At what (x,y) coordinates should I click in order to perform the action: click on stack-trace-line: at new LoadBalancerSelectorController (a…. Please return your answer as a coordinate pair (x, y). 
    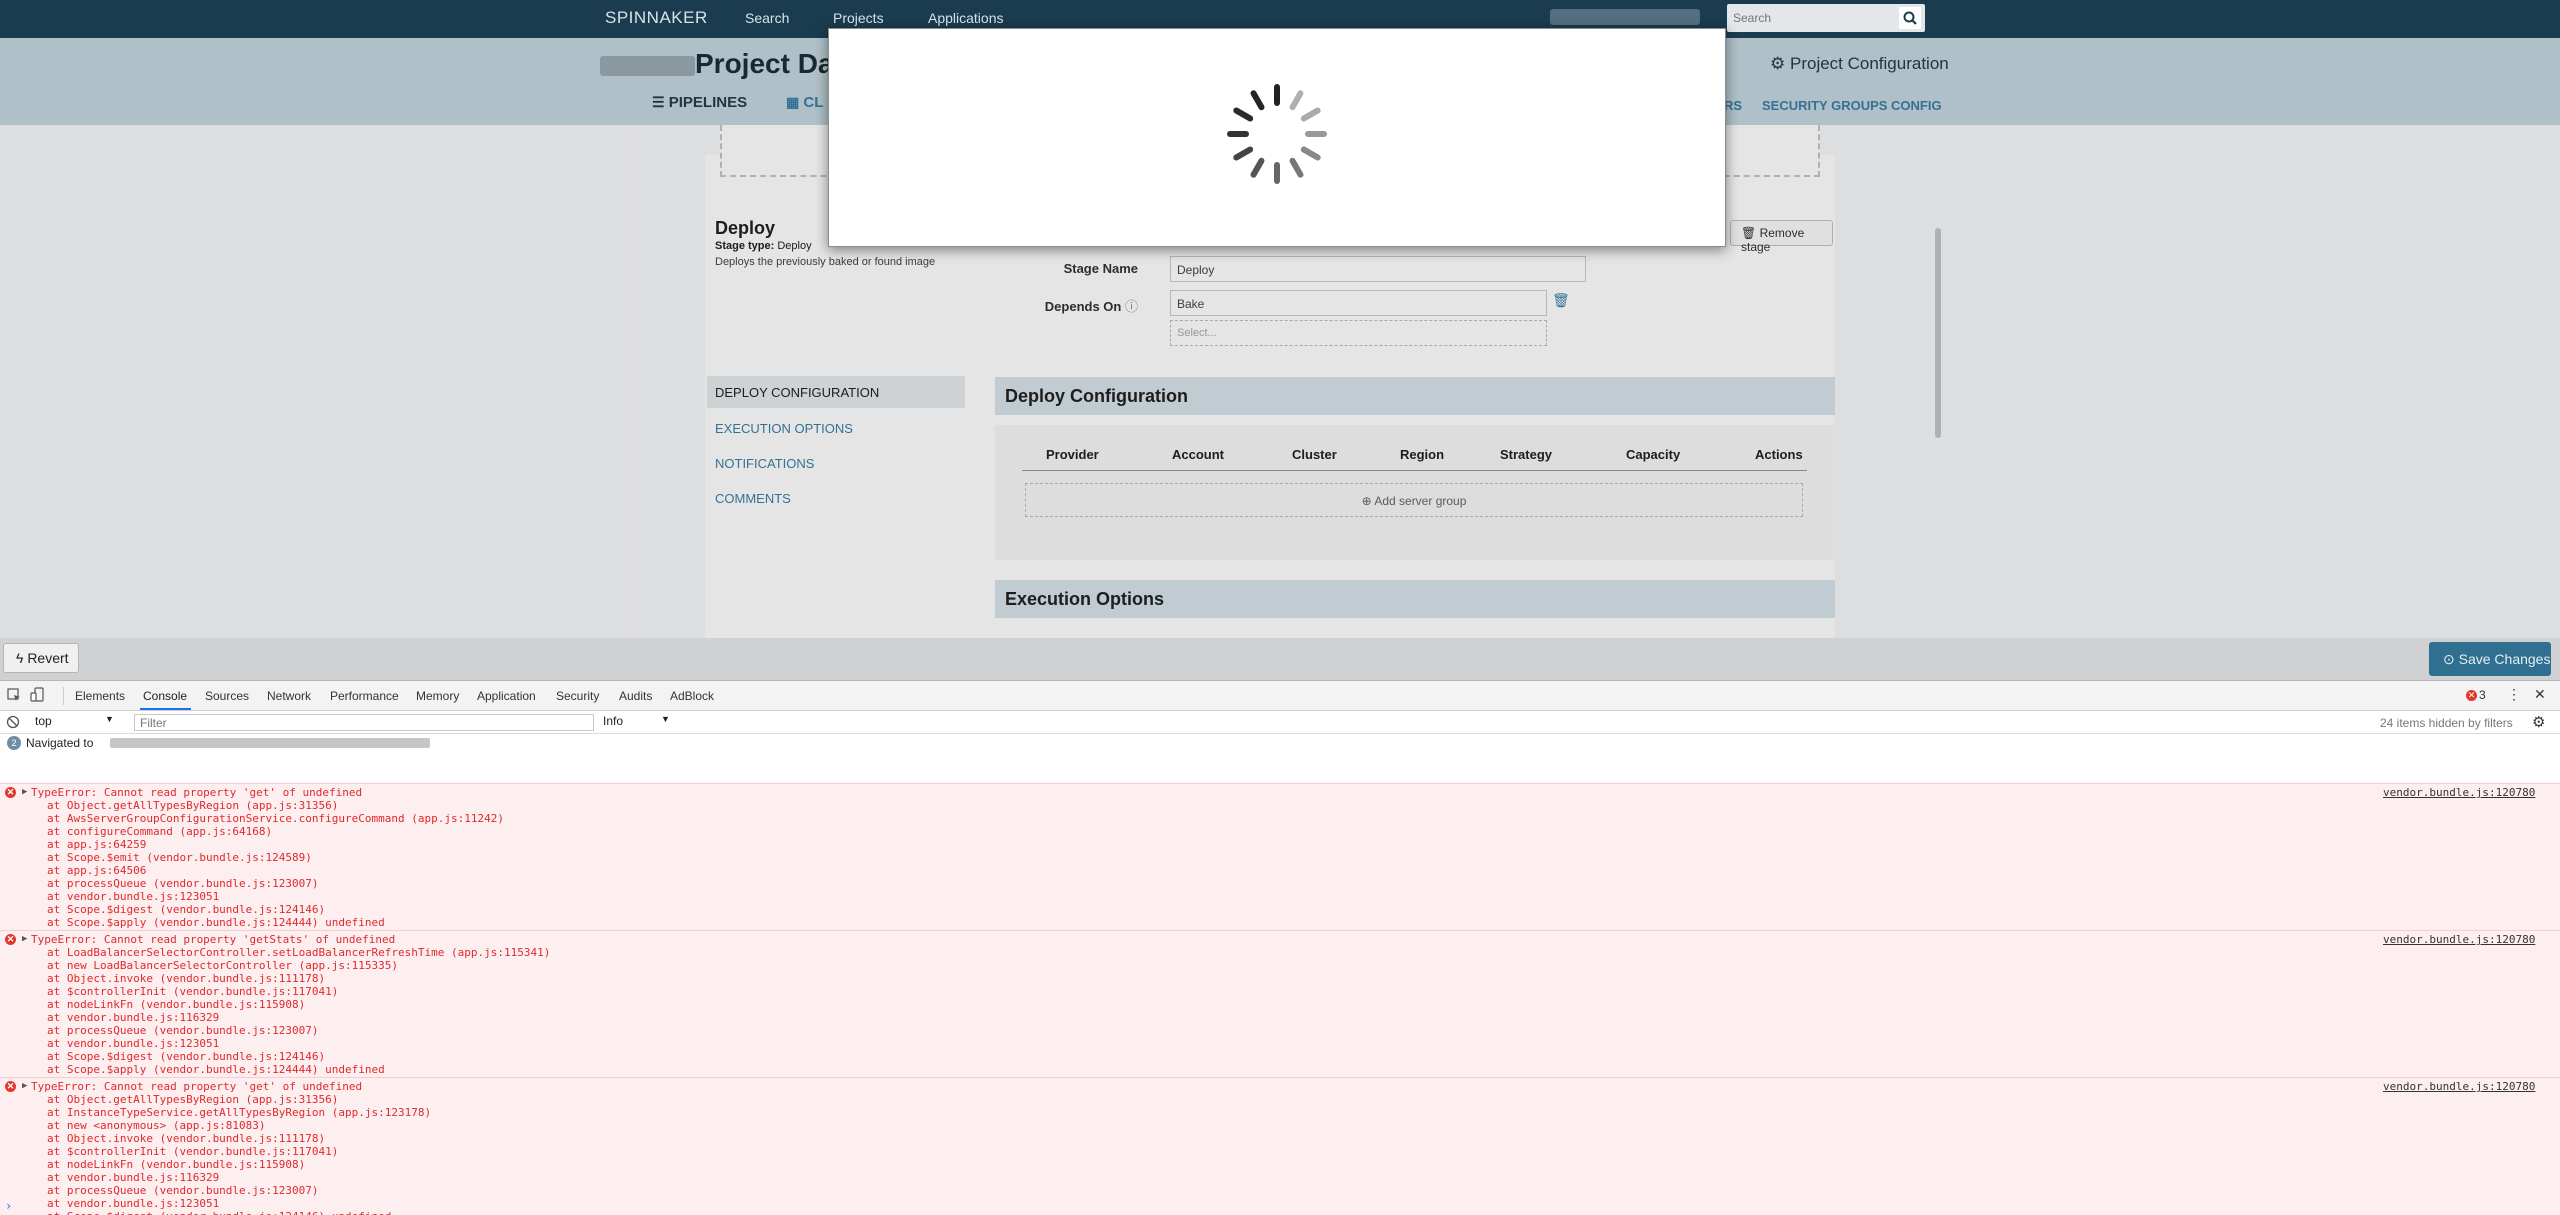
    Looking at the image, I should click on (222, 965).